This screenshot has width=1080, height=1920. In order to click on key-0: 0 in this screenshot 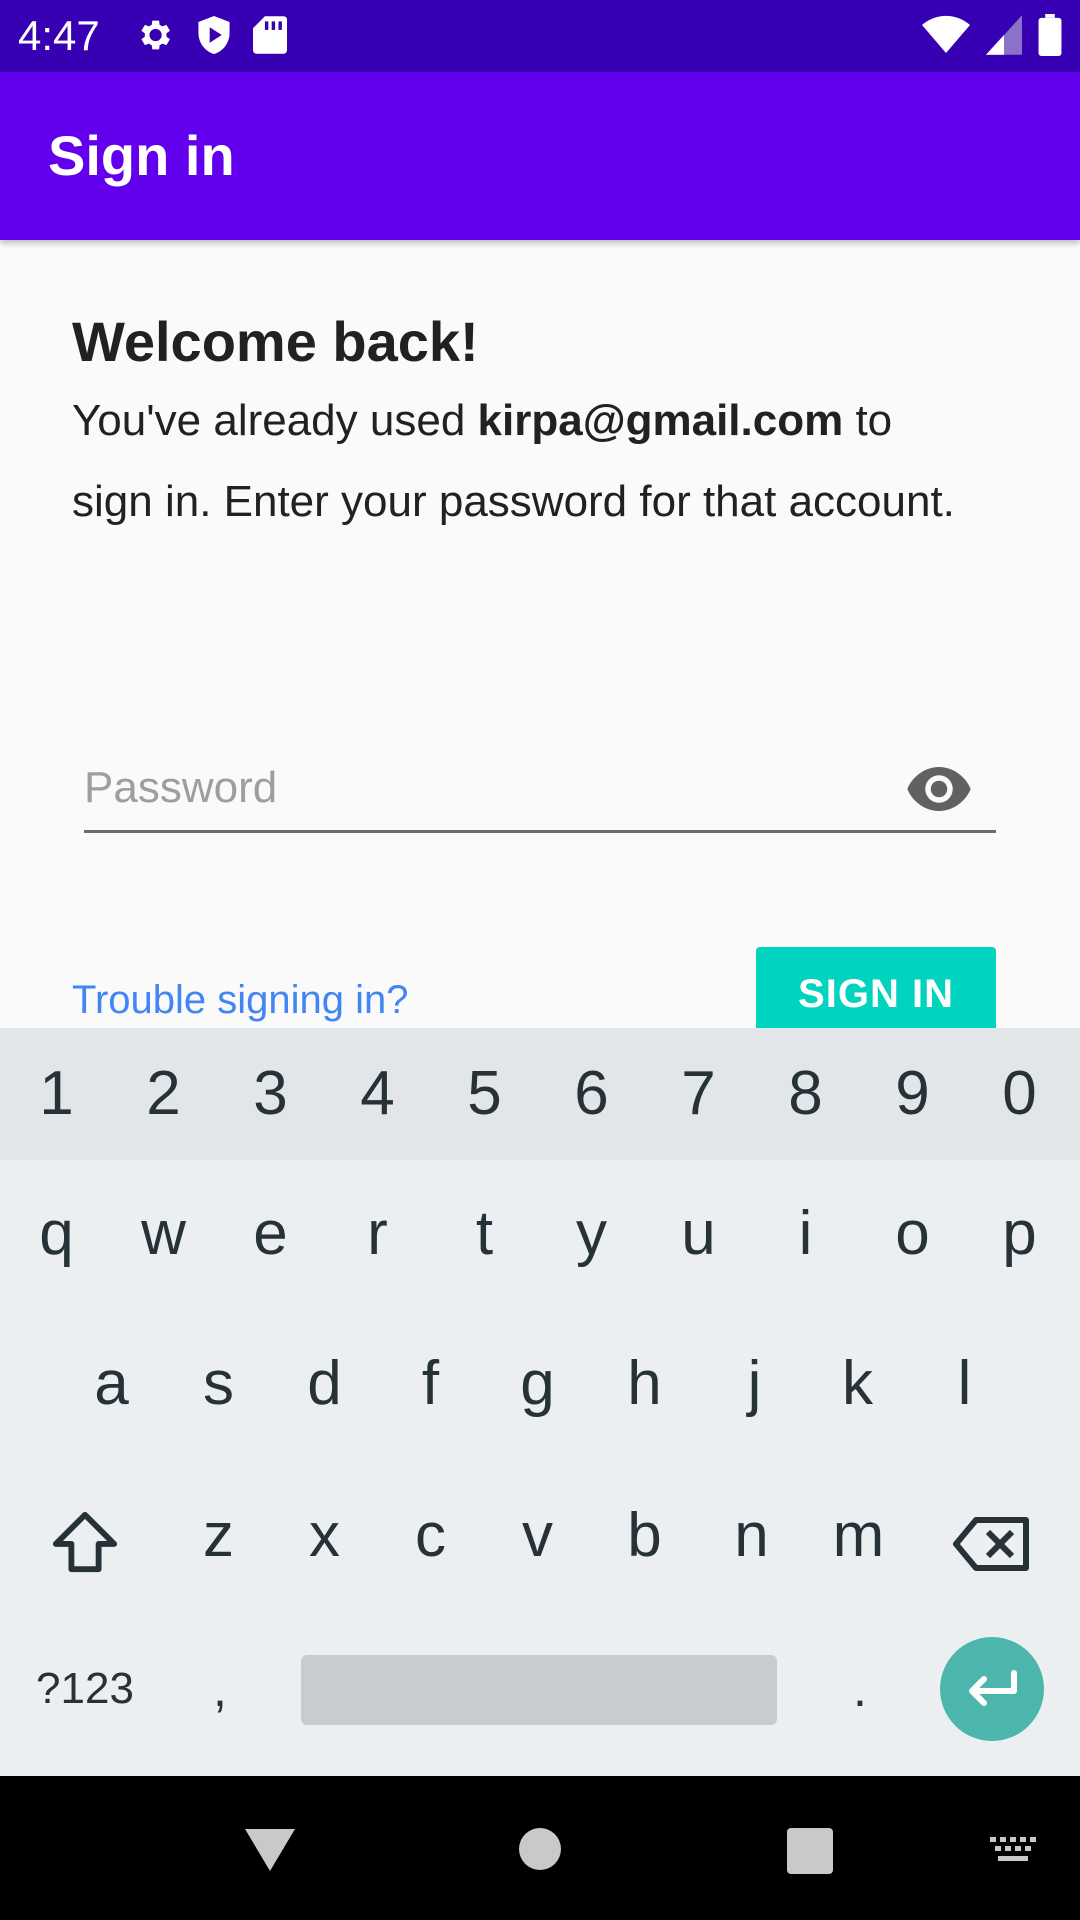, I will do `click(1019, 1093)`.